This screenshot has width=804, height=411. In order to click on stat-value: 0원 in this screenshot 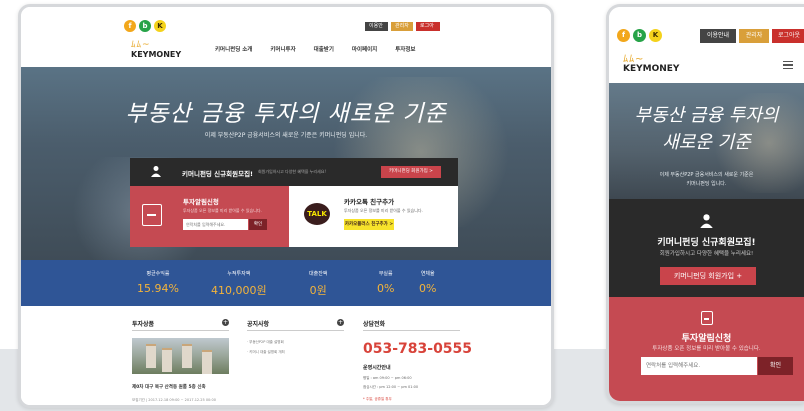, I will do `click(318, 290)`.